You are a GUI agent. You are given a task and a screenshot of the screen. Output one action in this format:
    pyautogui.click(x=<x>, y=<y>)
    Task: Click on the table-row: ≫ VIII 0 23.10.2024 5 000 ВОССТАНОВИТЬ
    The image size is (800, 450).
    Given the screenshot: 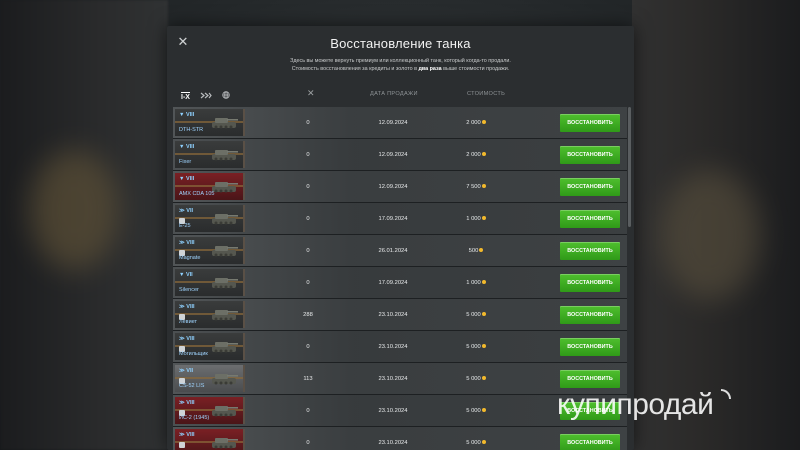 What is the action you would take?
    pyautogui.click(x=400, y=438)
    